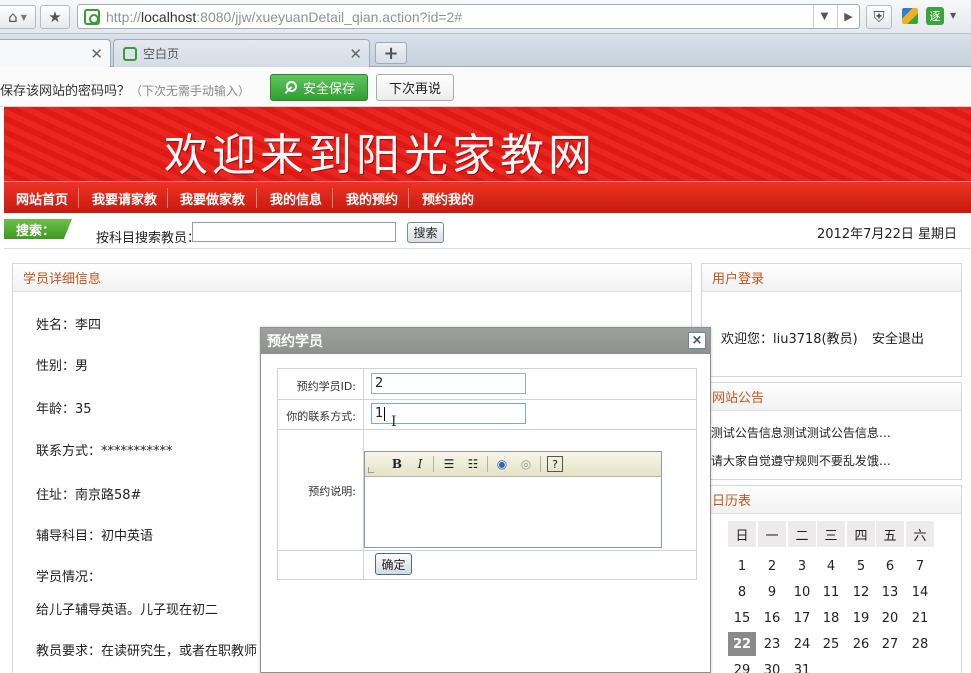 This screenshot has height=673, width=971. Describe the element at coordinates (55, 53) in the screenshot. I see `tab-current: ✕` at that location.